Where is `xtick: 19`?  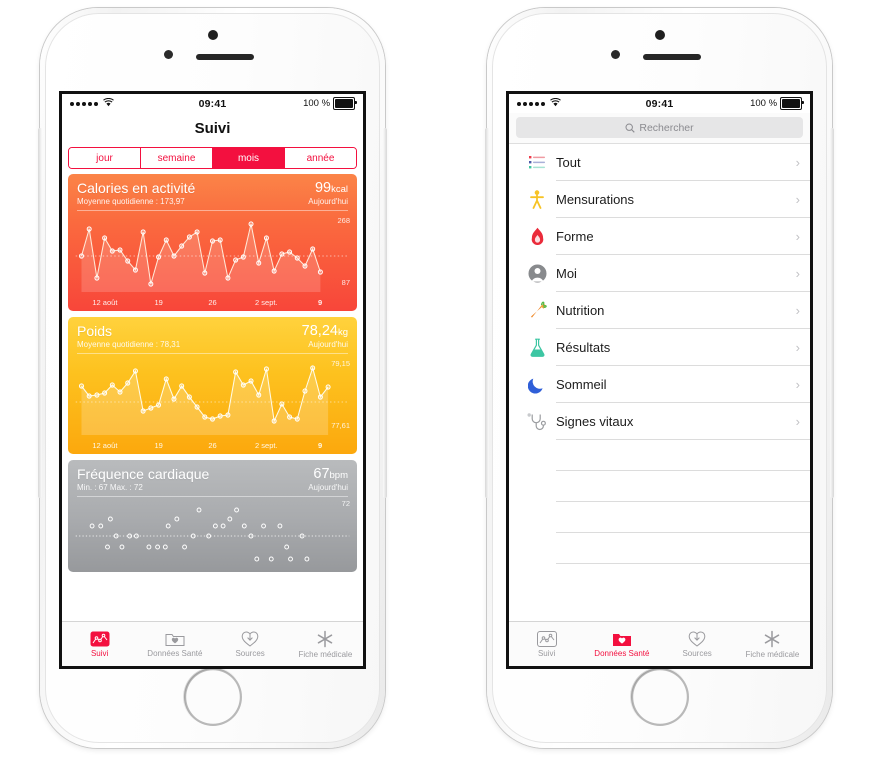
xtick: 19 is located at coordinates (158, 302).